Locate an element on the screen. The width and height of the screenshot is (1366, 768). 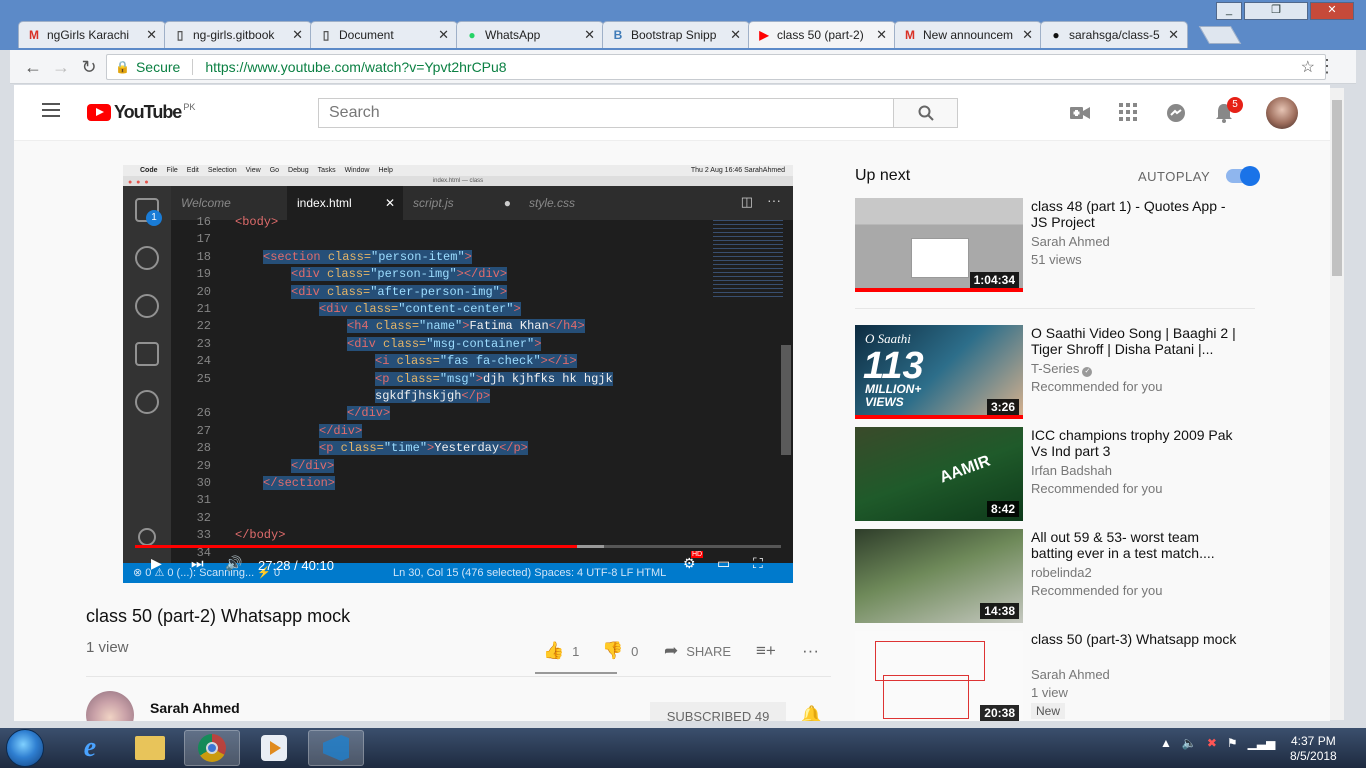
more-button: ··· is located at coordinates (810, 651).